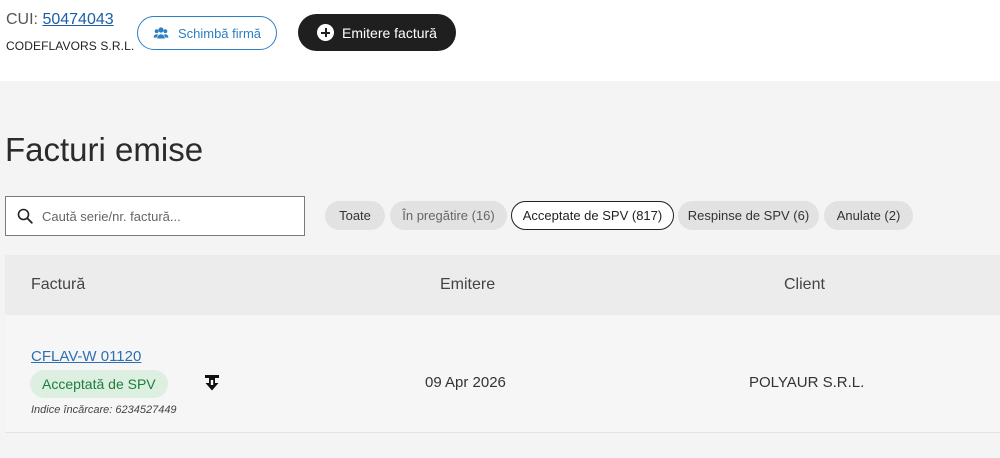 The width and height of the screenshot is (1000, 458). What do you see at coordinates (592, 215) in the screenshot?
I see `filter-accepted: Acceptate de SPV (817)` at bounding box center [592, 215].